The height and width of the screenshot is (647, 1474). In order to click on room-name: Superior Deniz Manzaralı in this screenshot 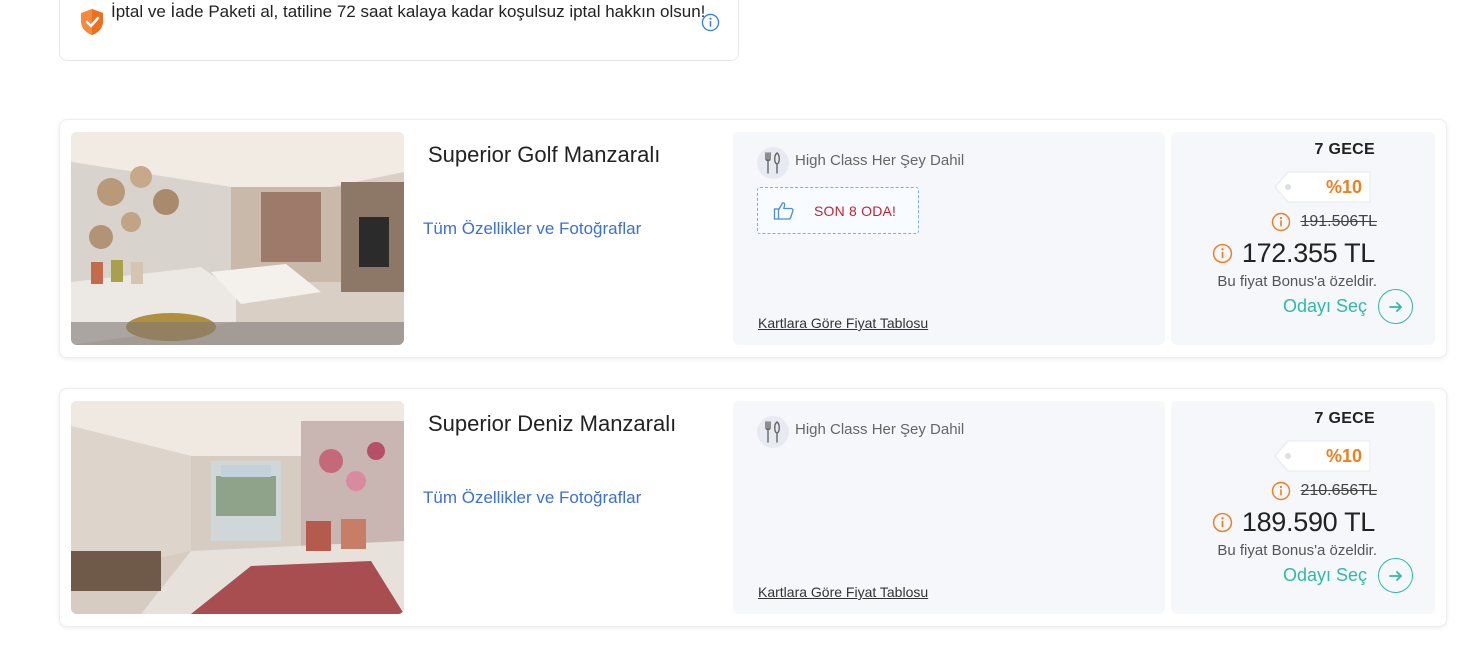, I will do `click(552, 423)`.